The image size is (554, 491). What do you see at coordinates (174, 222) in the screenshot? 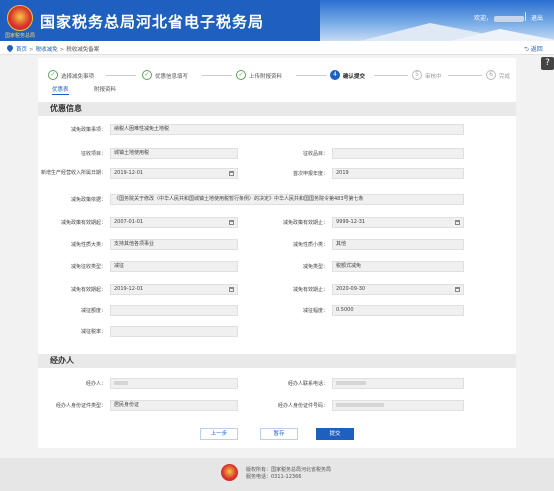
I see `field-policy-start: 2007-01-01` at bounding box center [174, 222].